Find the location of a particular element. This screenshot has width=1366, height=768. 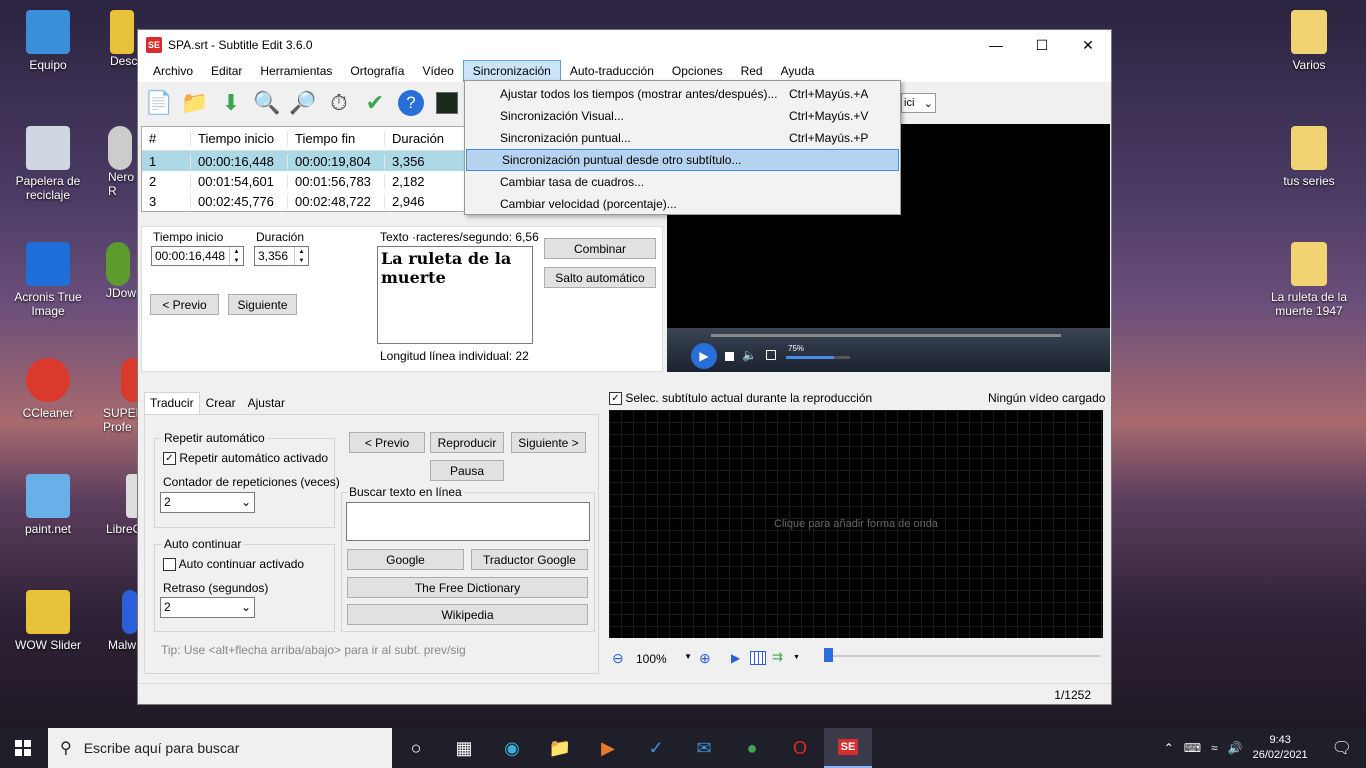

zoom-out-icon: ⊖ is located at coordinates (618, 658).